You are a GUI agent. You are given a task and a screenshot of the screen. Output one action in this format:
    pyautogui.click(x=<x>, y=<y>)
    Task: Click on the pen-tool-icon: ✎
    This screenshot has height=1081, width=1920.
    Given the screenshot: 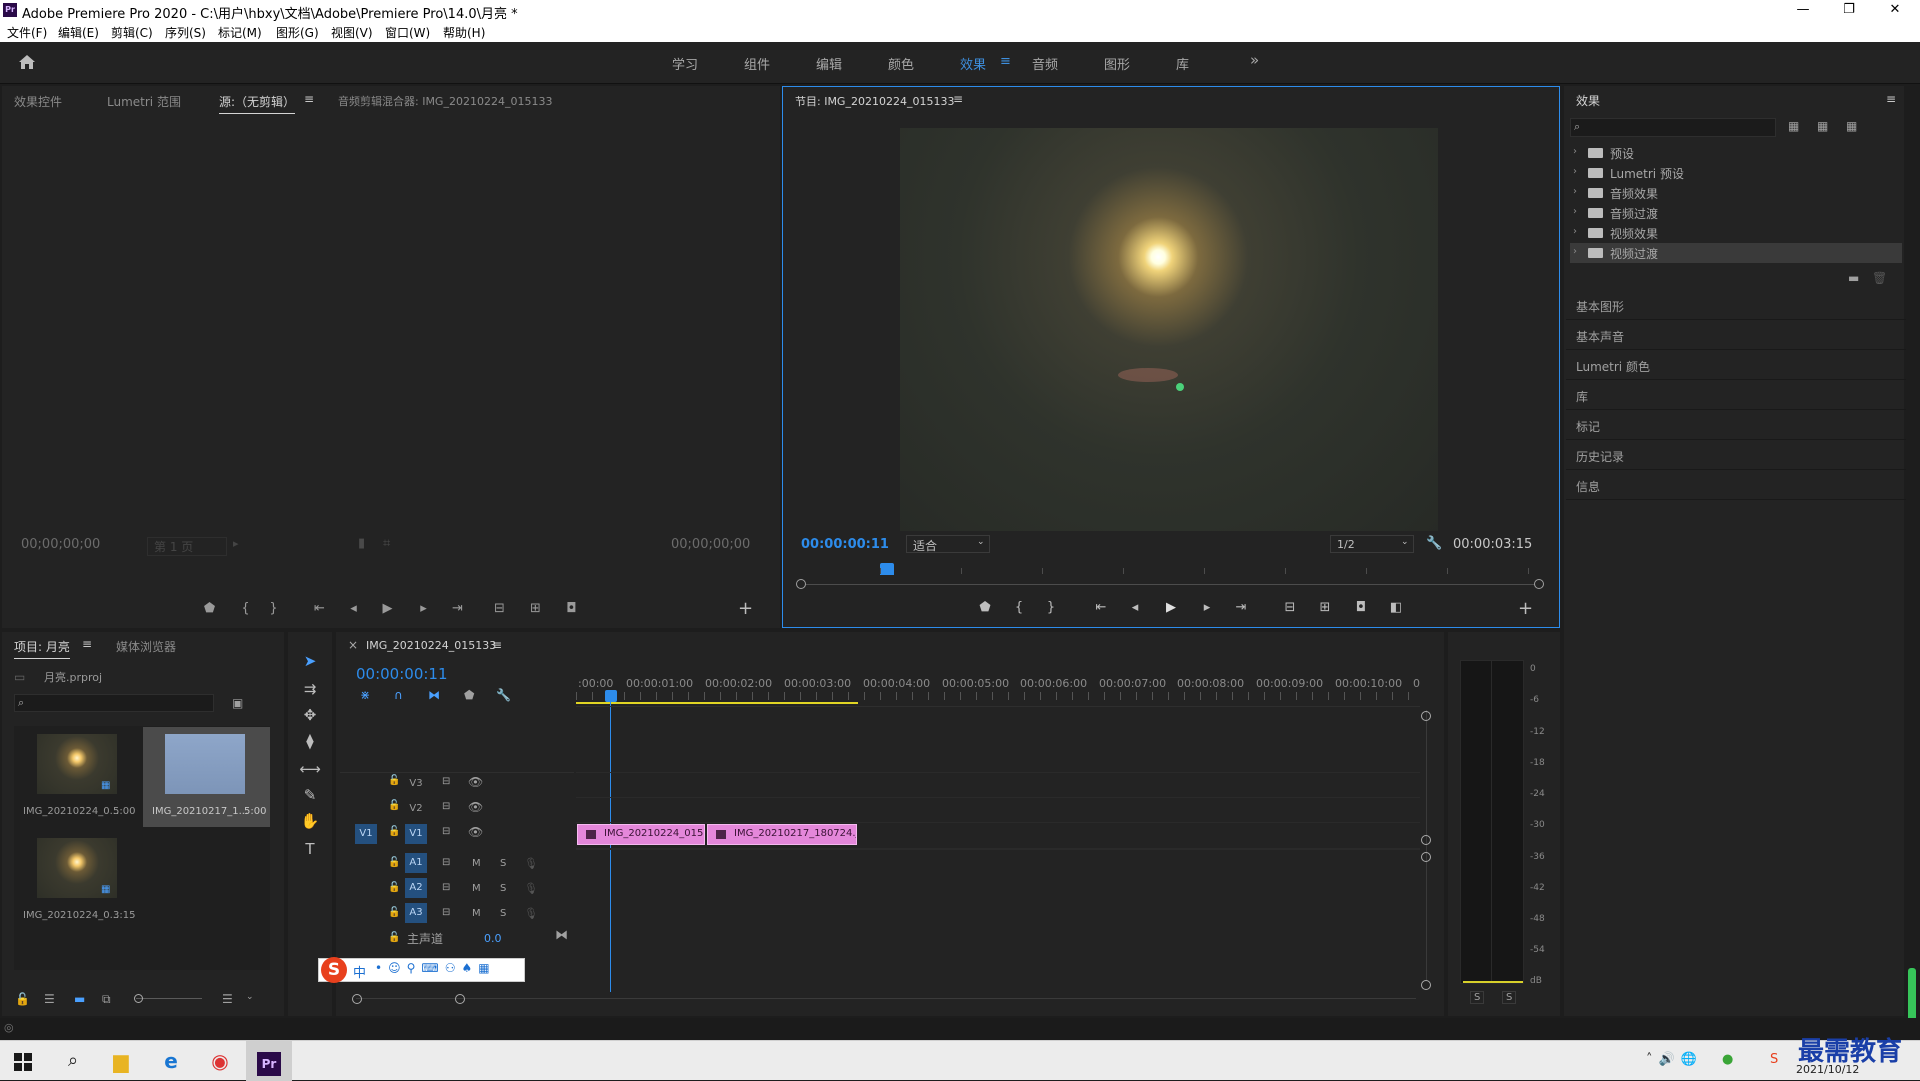 What is the action you would take?
    pyautogui.click(x=310, y=797)
    